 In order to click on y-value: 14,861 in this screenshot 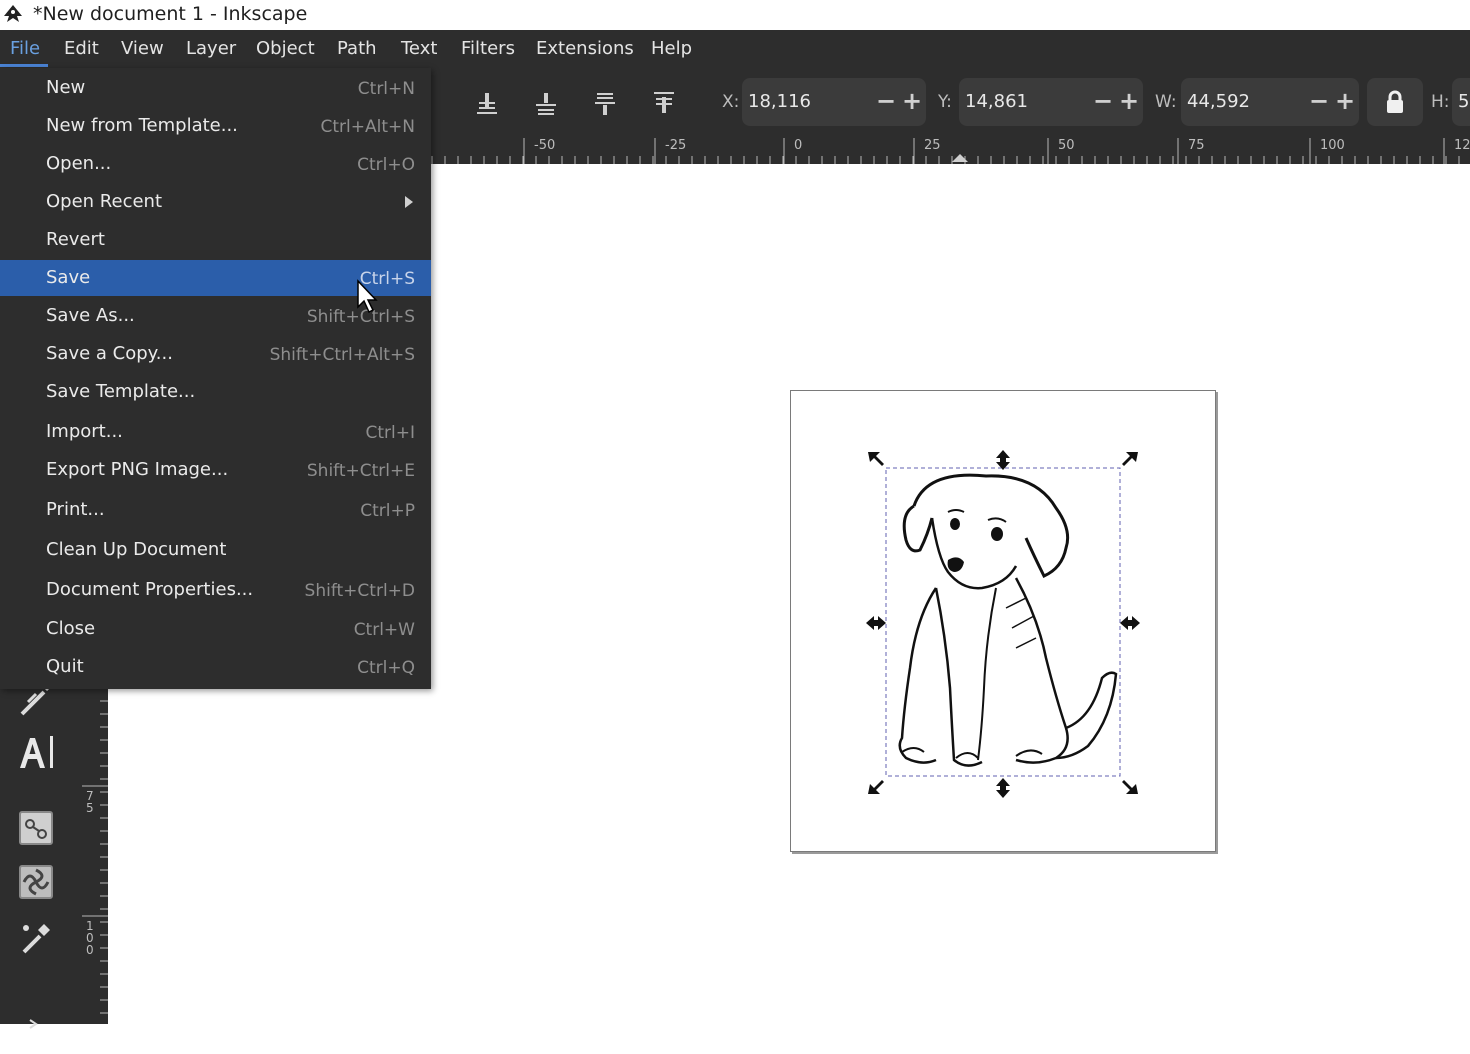, I will do `click(996, 102)`.